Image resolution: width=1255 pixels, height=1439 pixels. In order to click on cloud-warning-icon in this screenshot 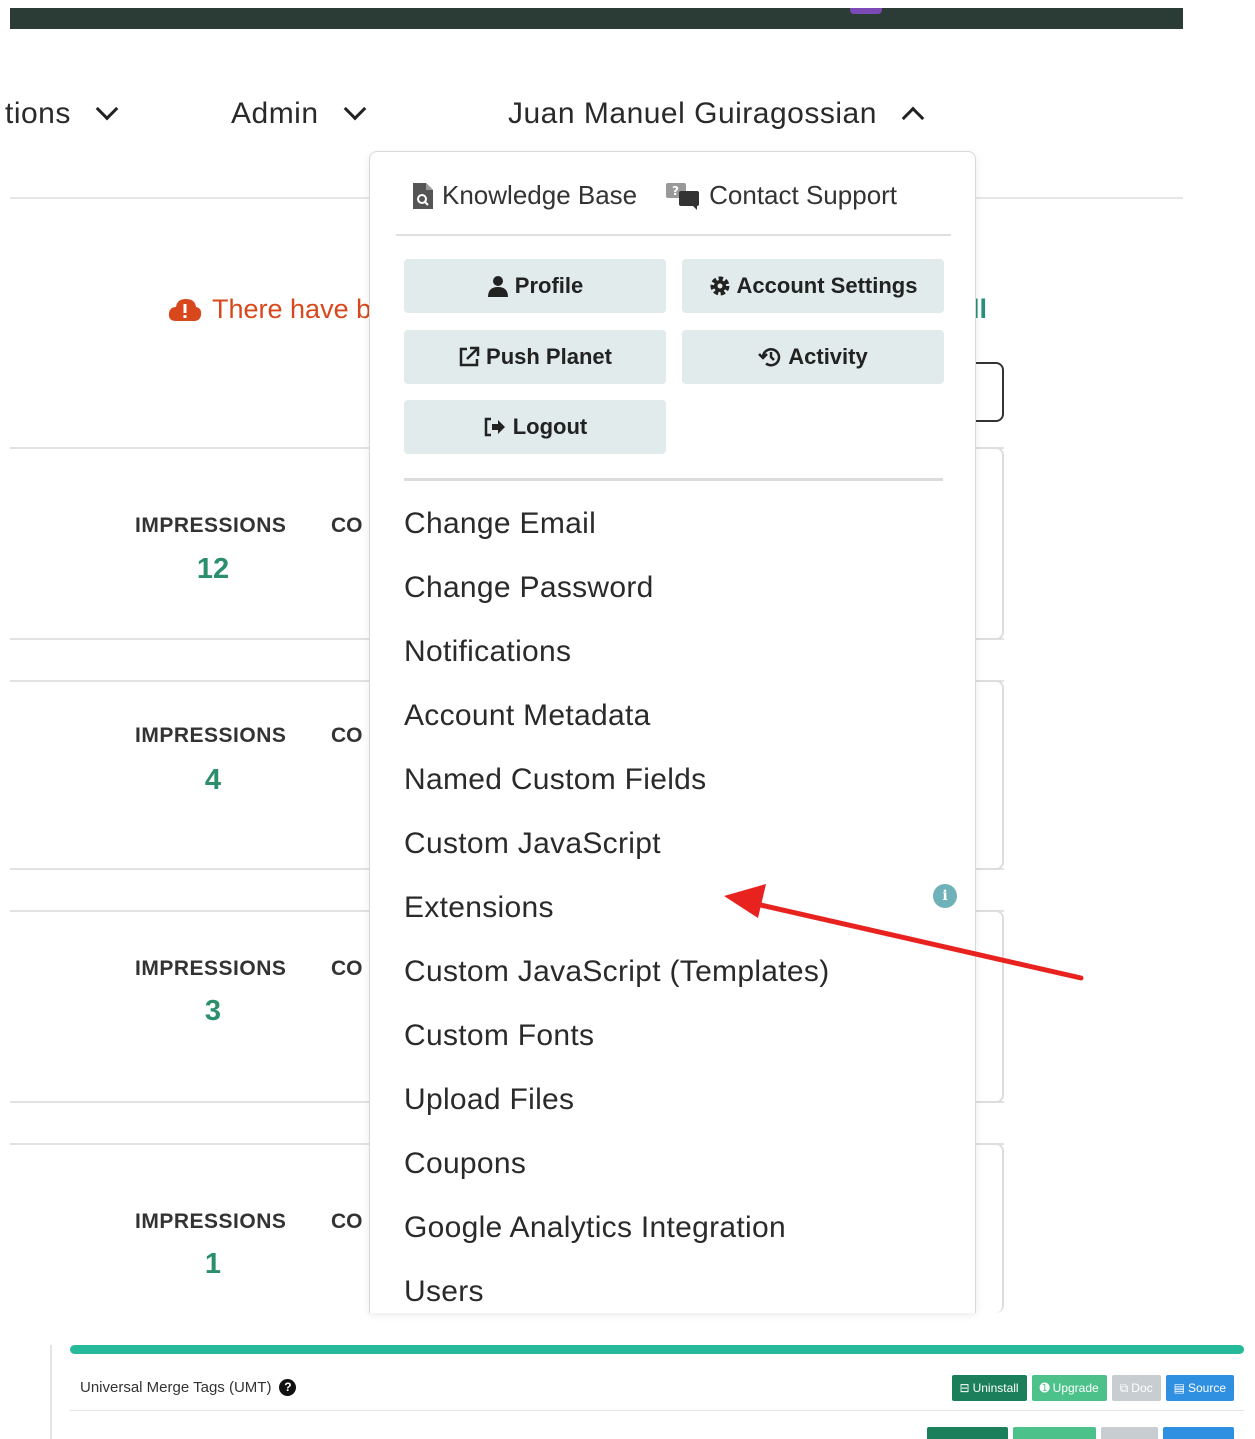, I will do `click(185, 309)`.